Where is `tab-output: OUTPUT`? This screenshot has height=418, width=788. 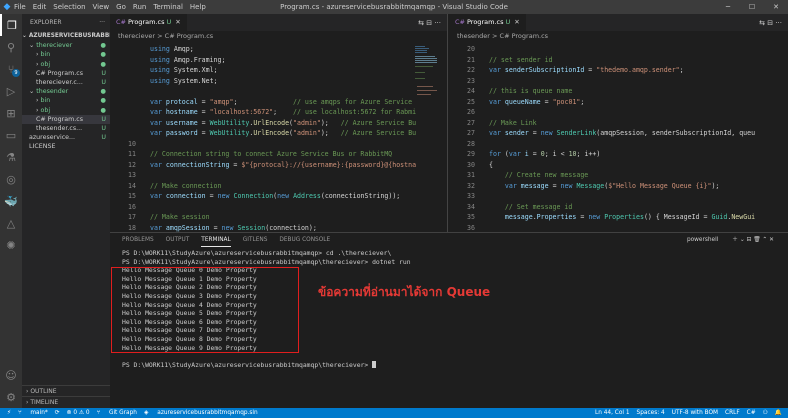
tab-output: OUTPUT is located at coordinates (178, 240).